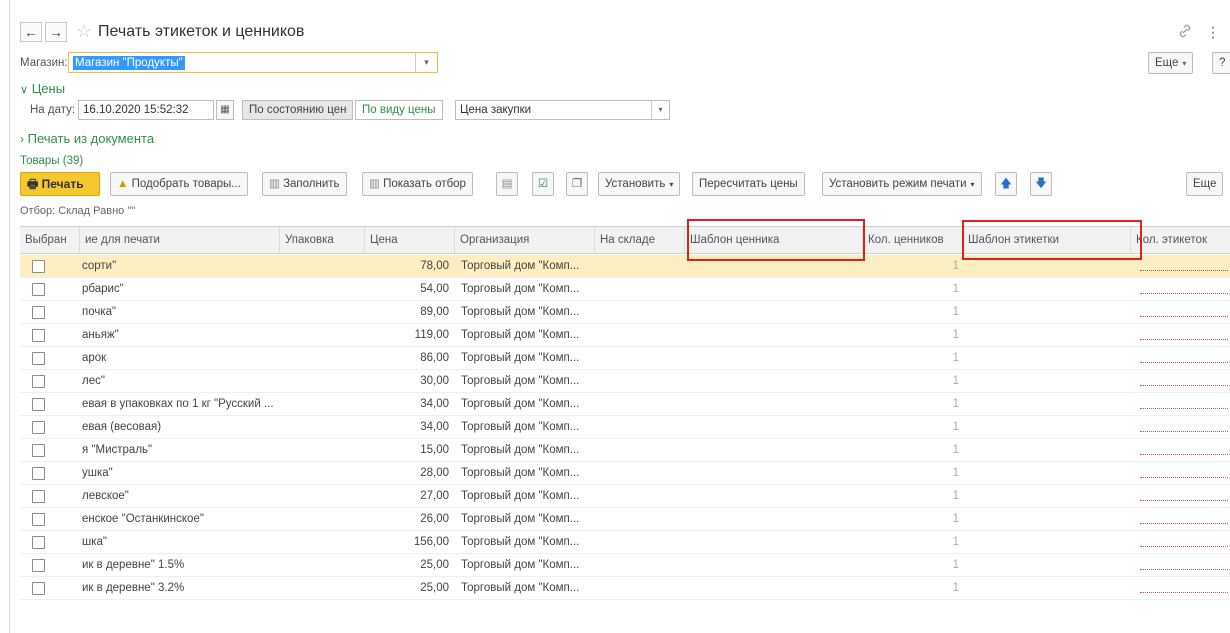 Image resolution: width=1230 pixels, height=633 pixels. Describe the element at coordinates (525, 240) in the screenshot. I see `col-org: Организация` at that location.